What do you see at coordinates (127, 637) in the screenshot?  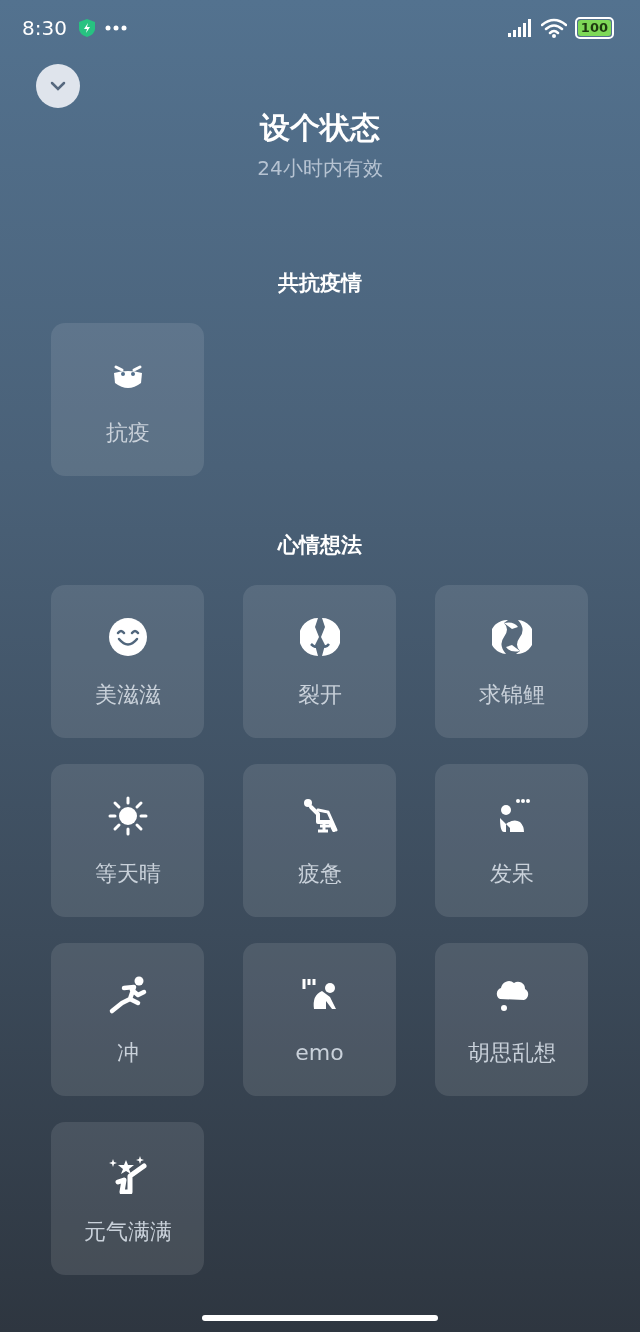 I see `smiley-icon` at bounding box center [127, 637].